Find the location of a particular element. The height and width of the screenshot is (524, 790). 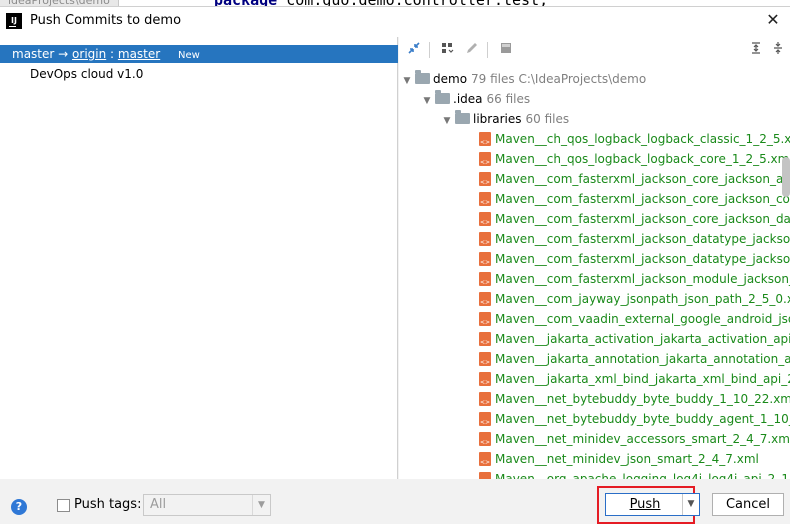

expand-all-icon is located at coordinates (756, 50).